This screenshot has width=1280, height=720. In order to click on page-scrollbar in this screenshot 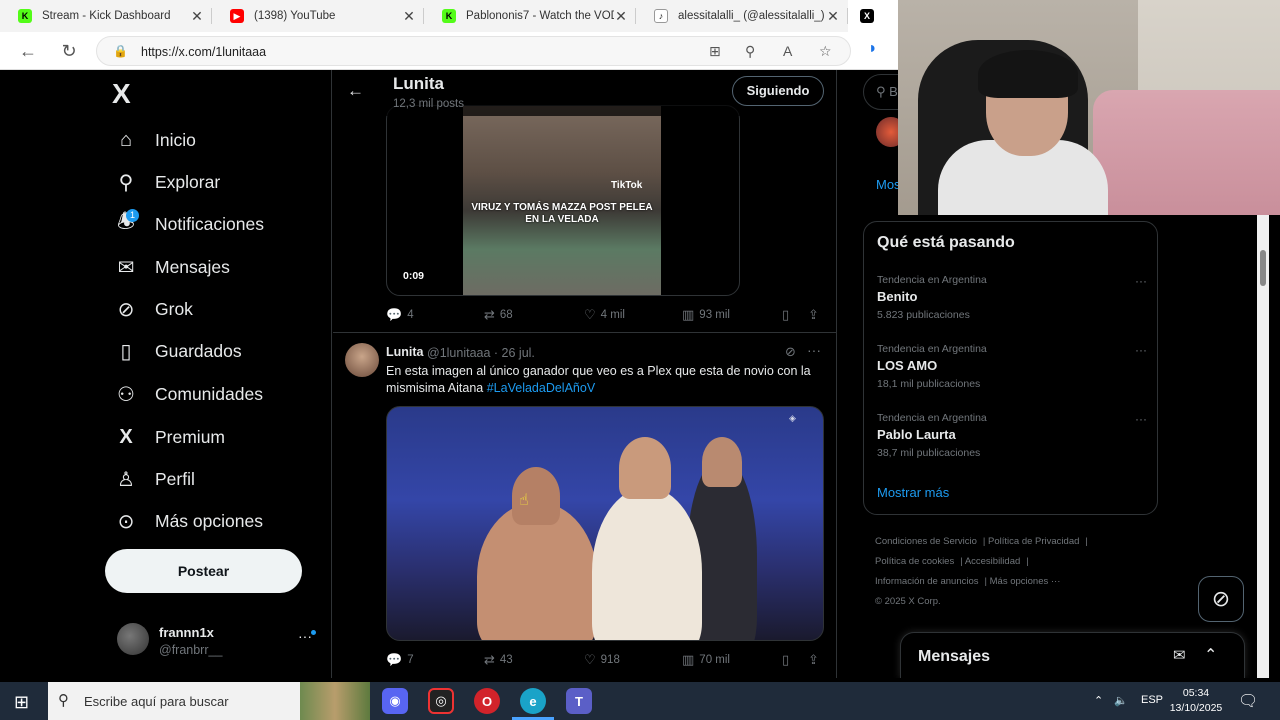, I will do `click(1263, 411)`.